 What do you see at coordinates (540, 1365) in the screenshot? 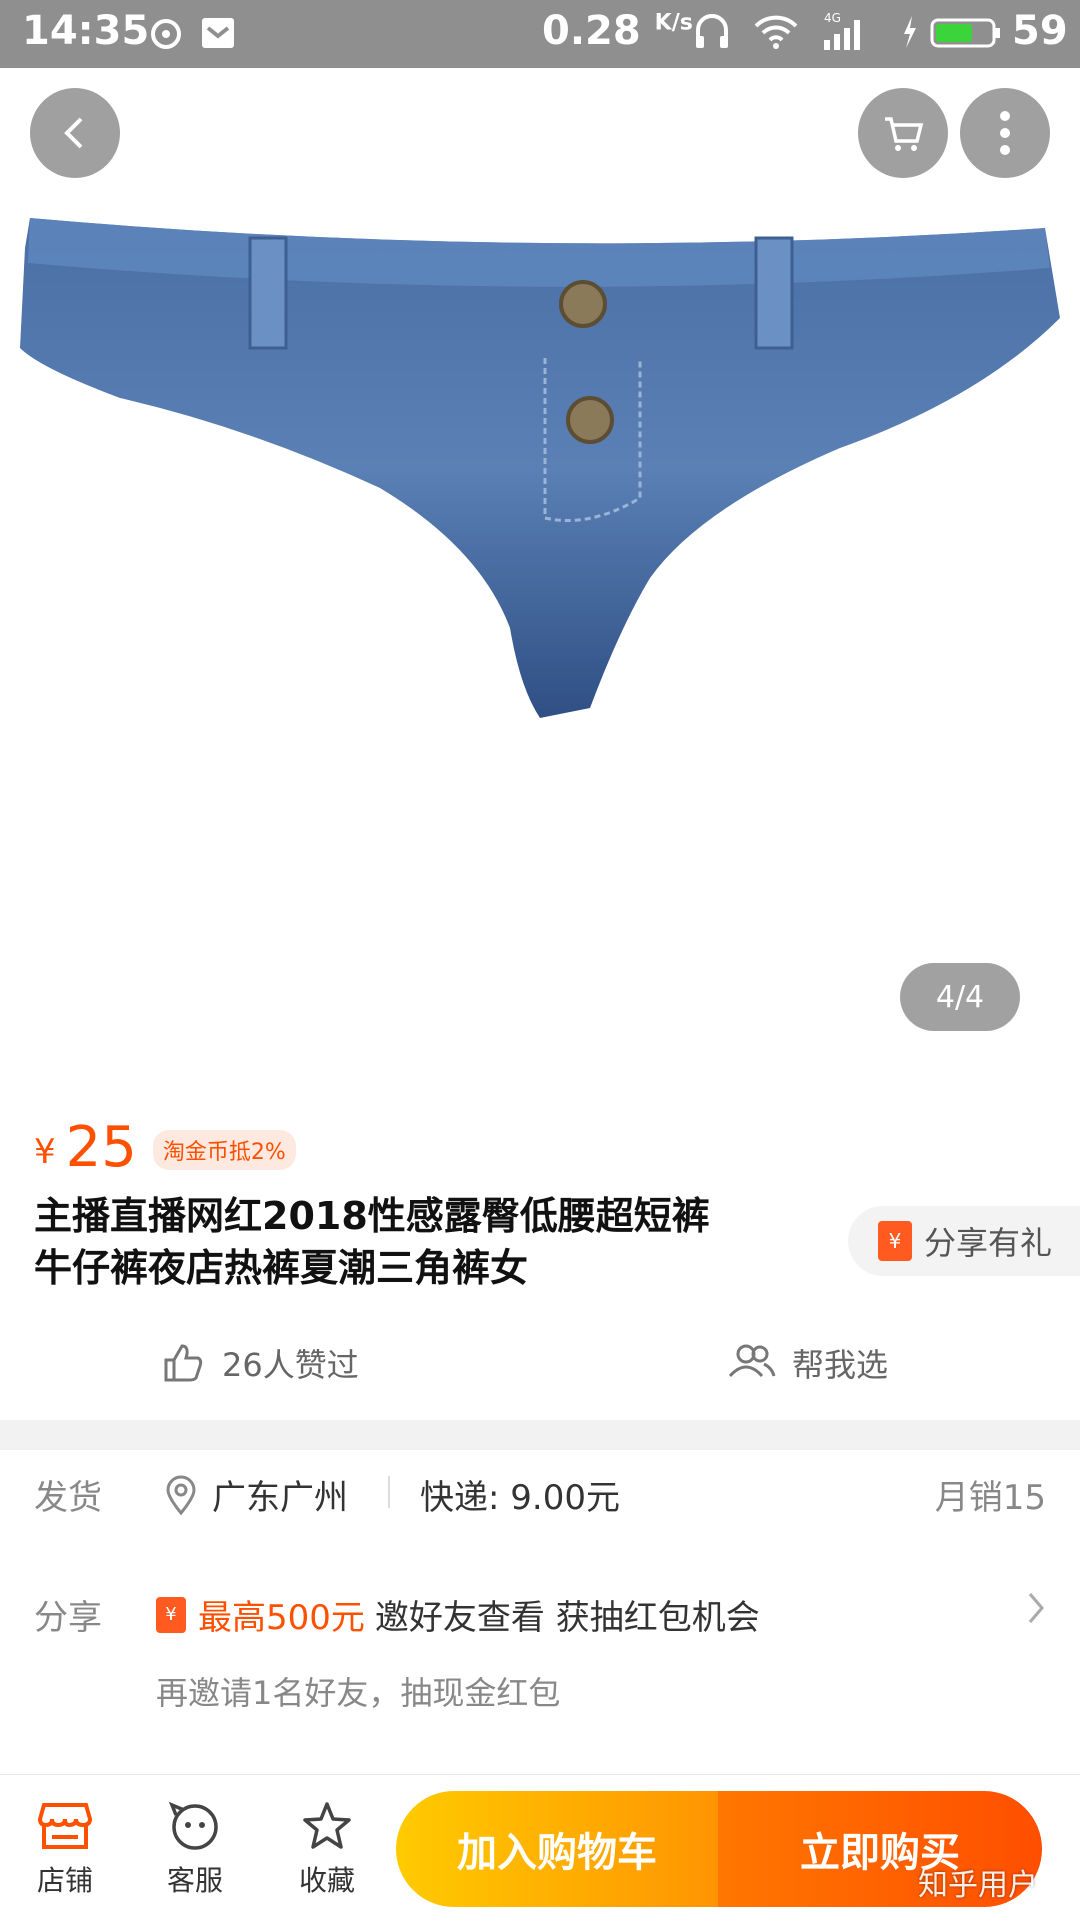
I see `social-row: 26人赞过 帮我选` at bounding box center [540, 1365].